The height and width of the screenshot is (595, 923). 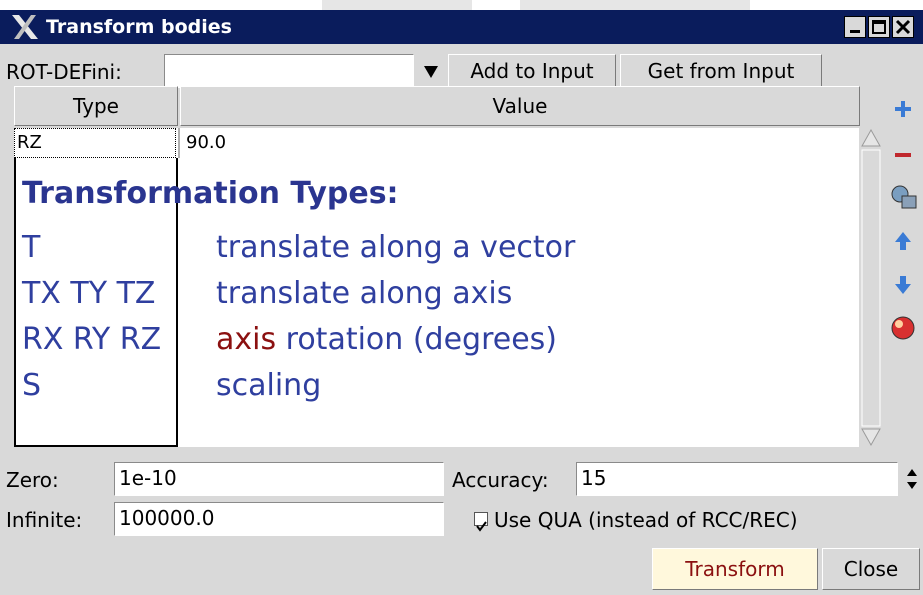 I want to click on minimize-icon, so click(x=855, y=31).